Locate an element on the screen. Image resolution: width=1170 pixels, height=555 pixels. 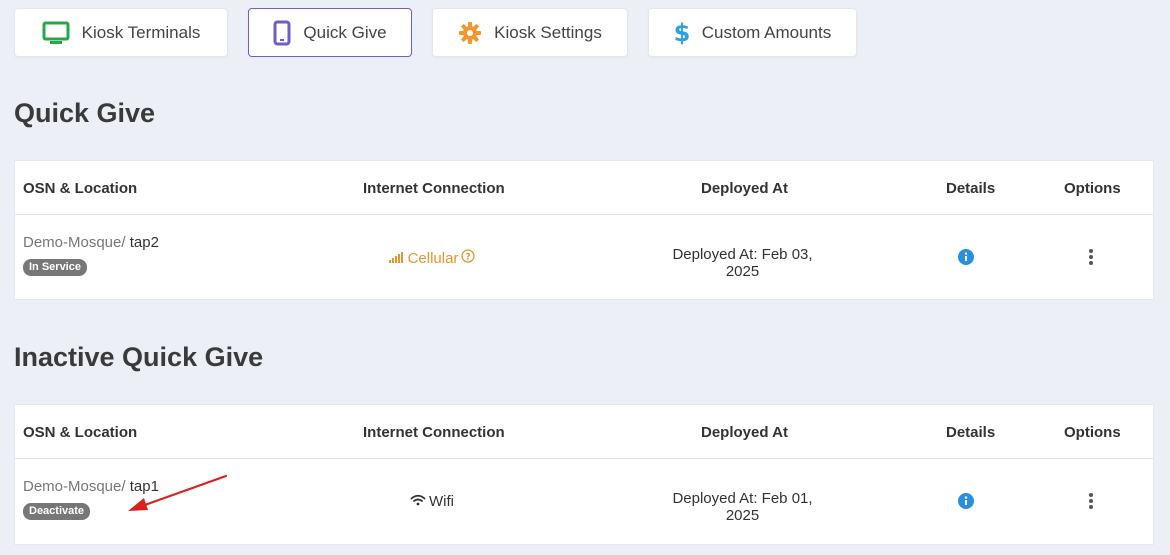
help-circle-icon: ? is located at coordinates (468, 258).